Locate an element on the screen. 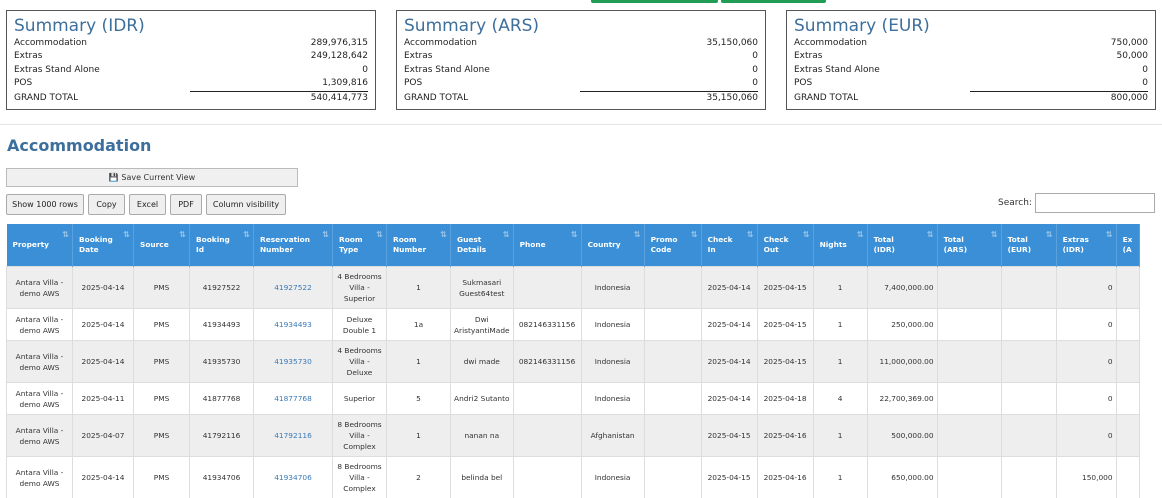 This screenshot has height=498, width=1162. cell-room-number: 1 is located at coordinates (418, 435).